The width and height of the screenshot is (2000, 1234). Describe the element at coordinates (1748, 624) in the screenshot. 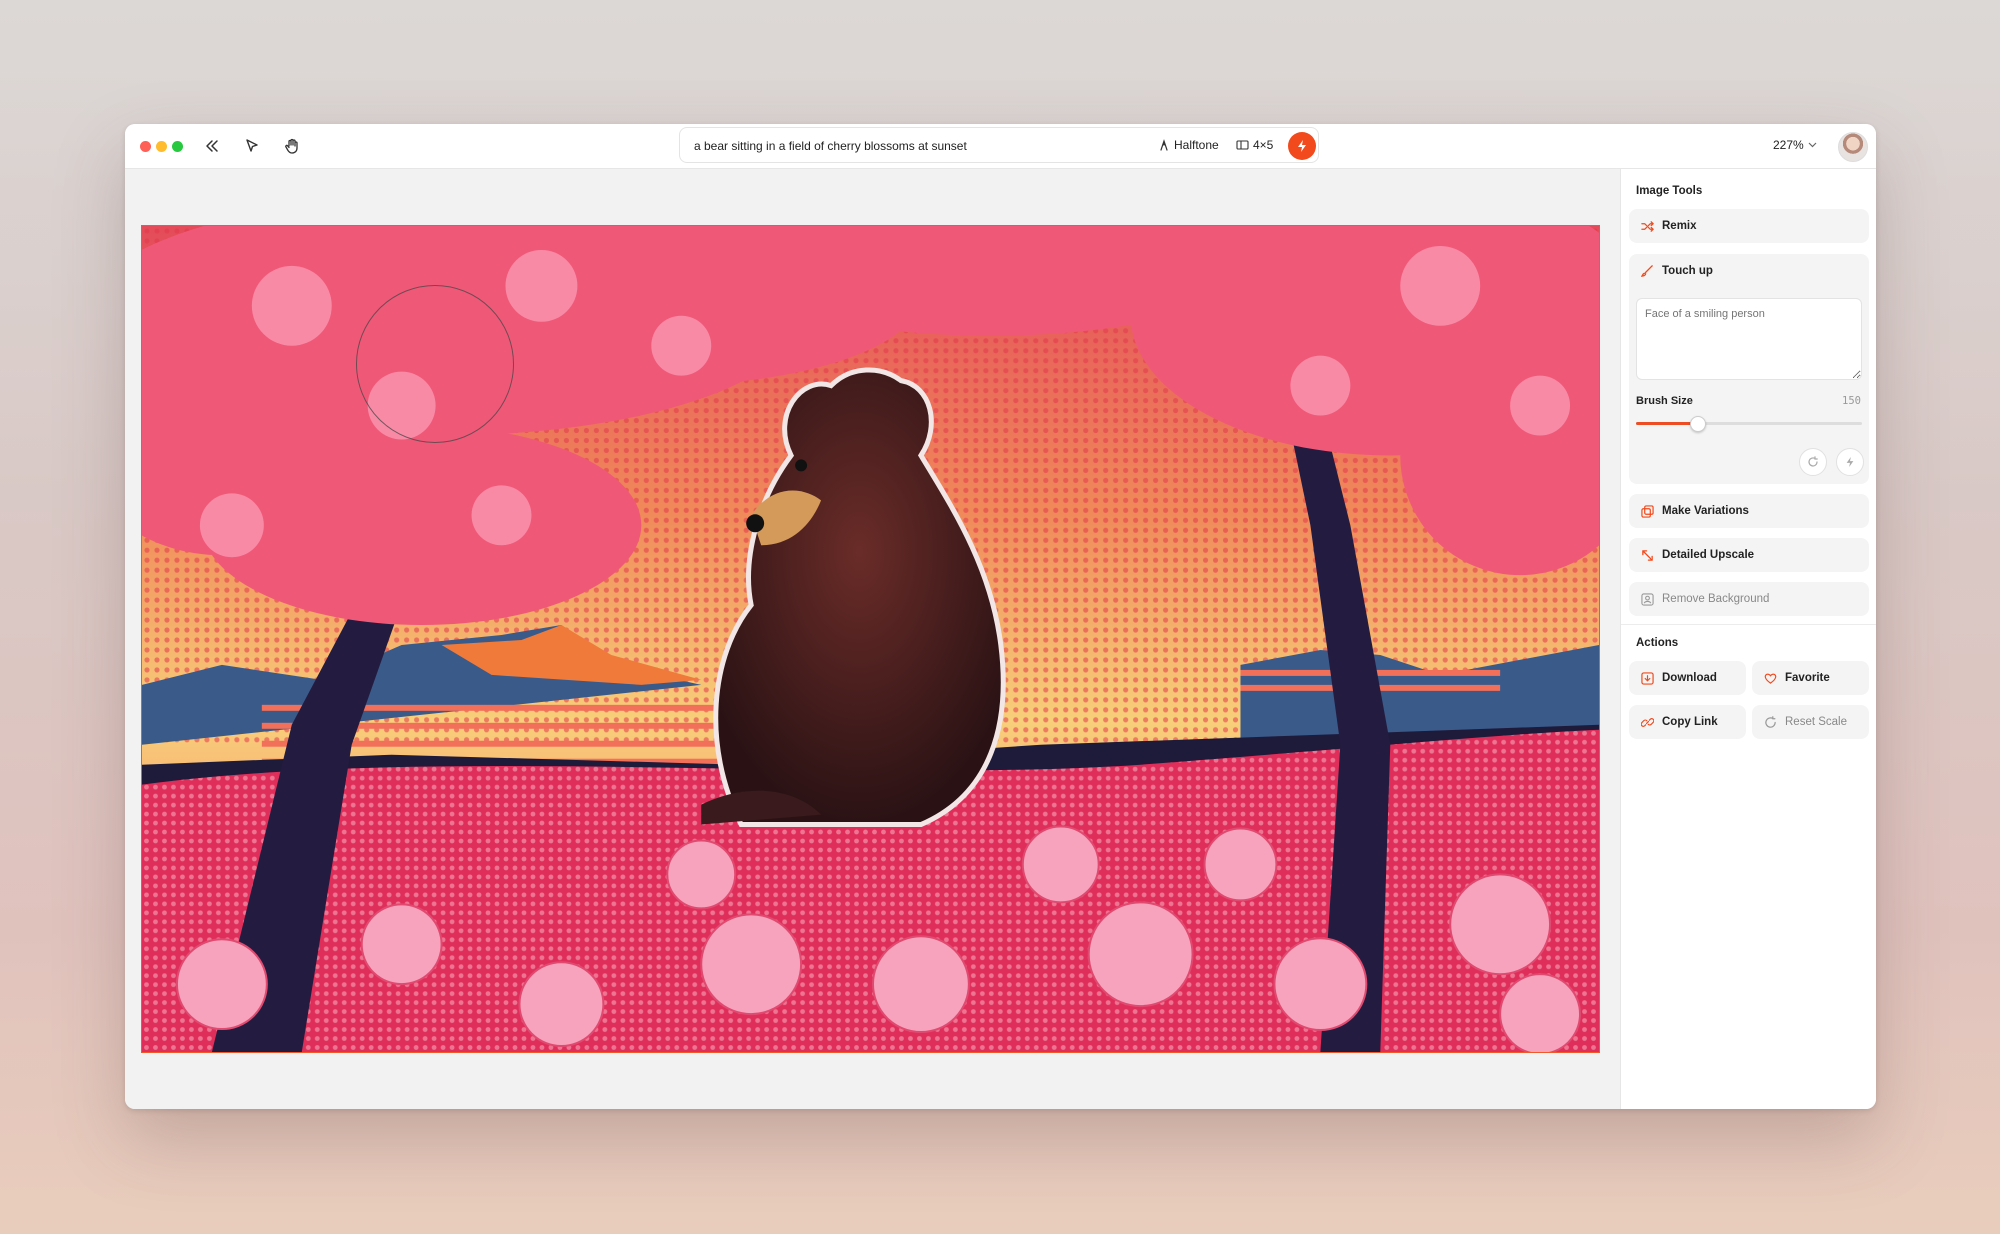

I see `panel-divider` at that location.